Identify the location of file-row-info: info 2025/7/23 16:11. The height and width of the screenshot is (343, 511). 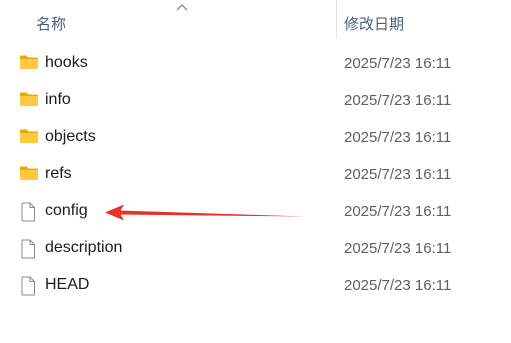
(255, 100).